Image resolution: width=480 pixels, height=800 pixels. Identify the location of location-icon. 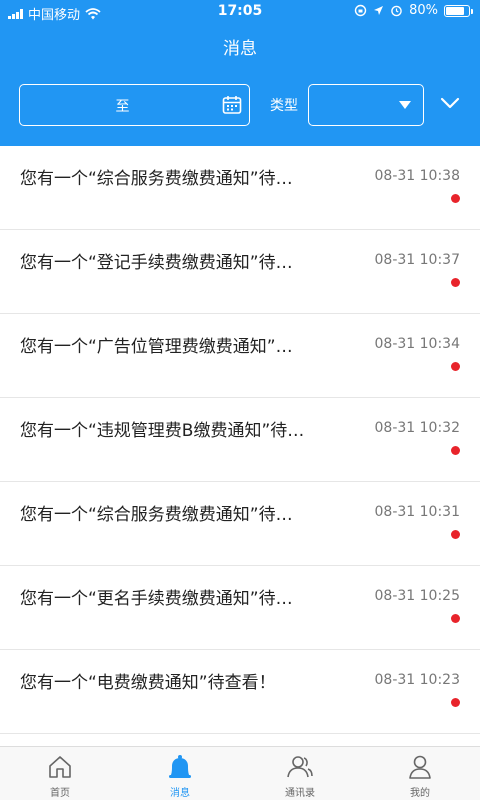
(379, 10).